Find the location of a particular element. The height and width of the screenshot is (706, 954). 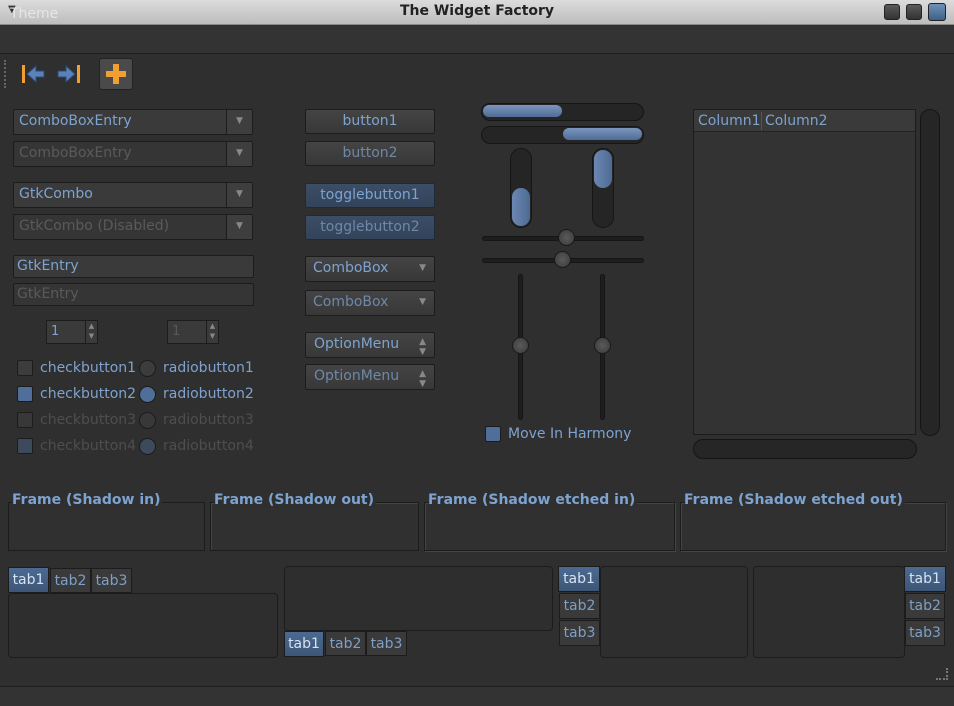

progressbar-h1-fill is located at coordinates (522, 111).